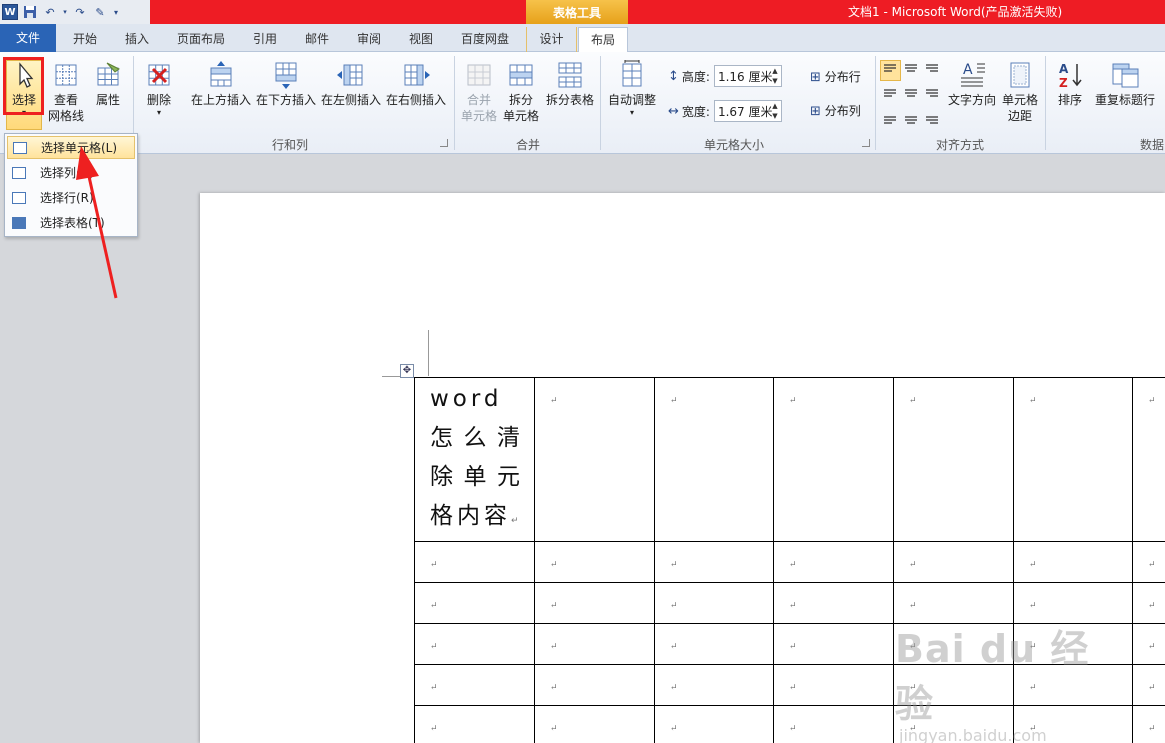 The height and width of the screenshot is (743, 1165). What do you see at coordinates (71, 172) in the screenshot?
I see `menu-item-select-column: 选择列(C)` at bounding box center [71, 172].